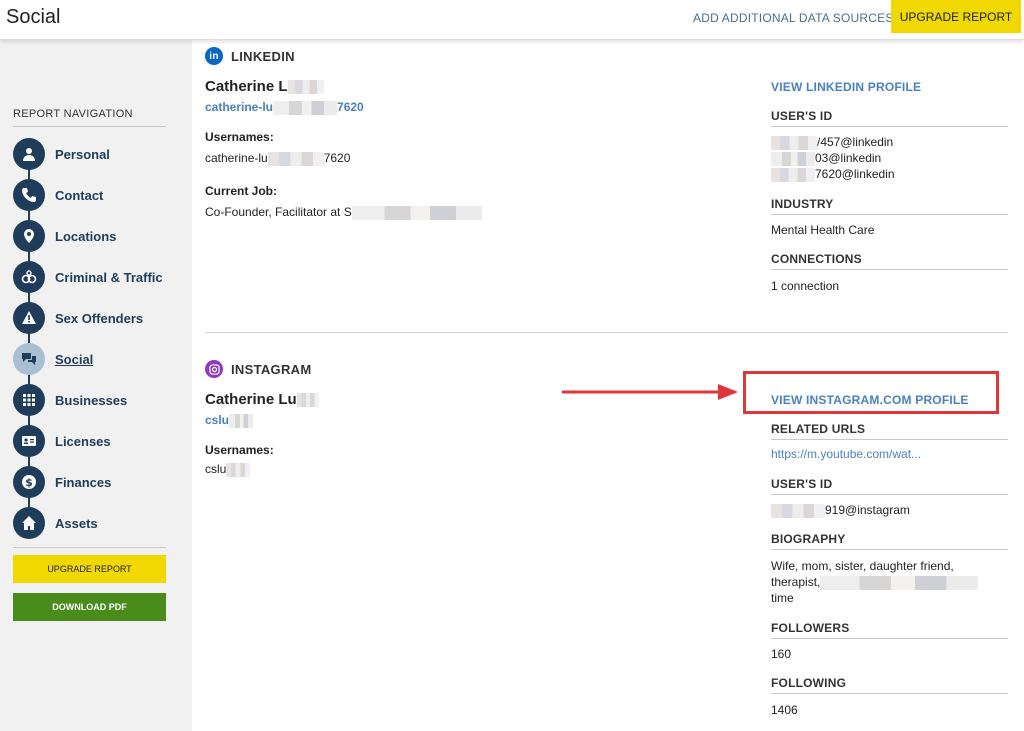  I want to click on instagram-username: cslu, so click(228, 469).